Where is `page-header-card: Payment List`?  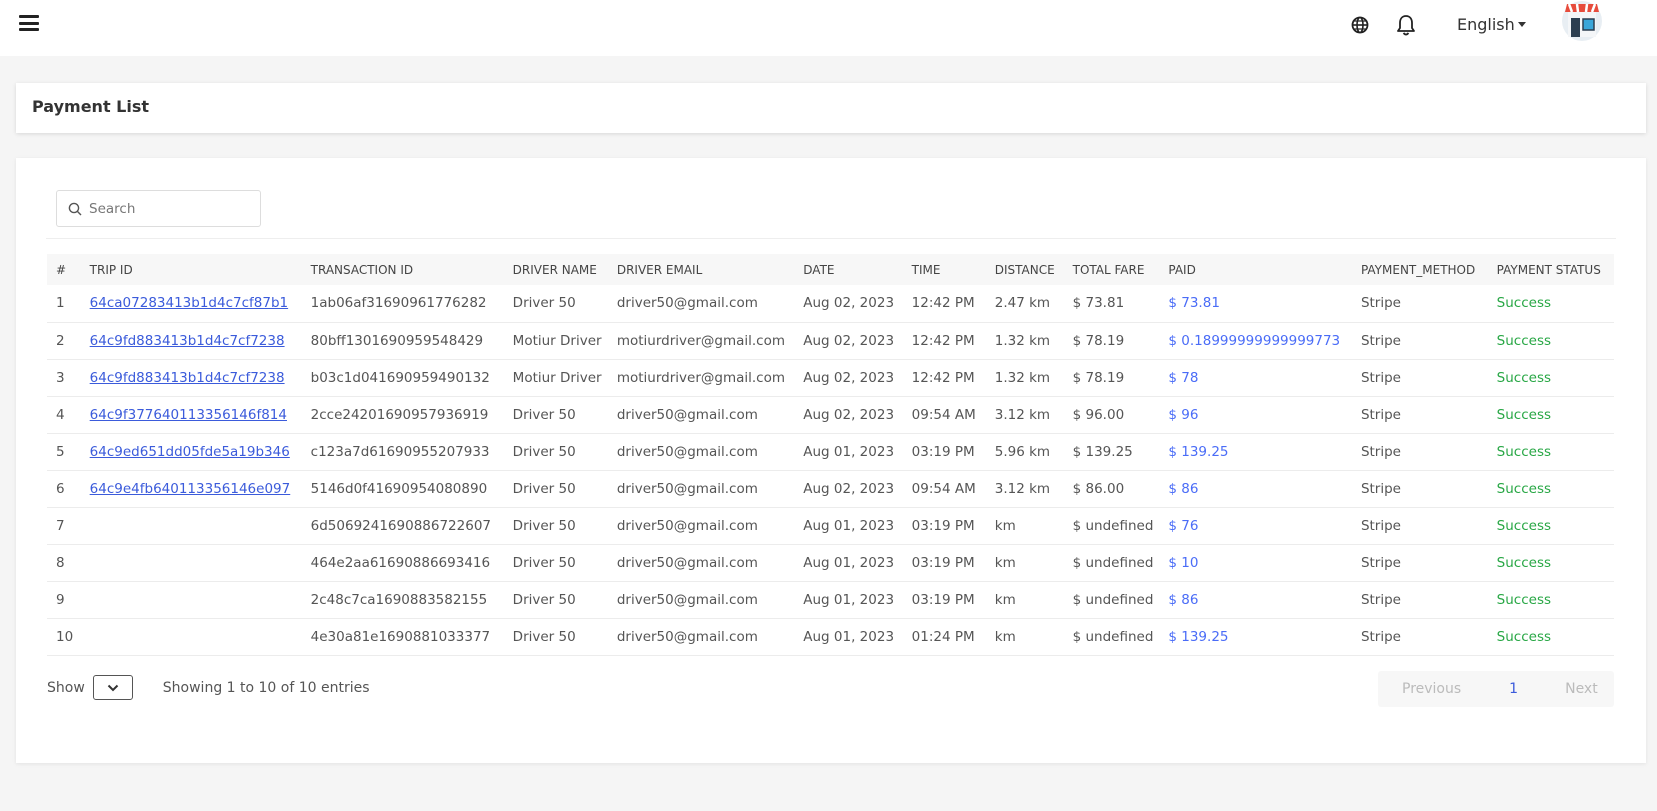 page-header-card: Payment List is located at coordinates (831, 108).